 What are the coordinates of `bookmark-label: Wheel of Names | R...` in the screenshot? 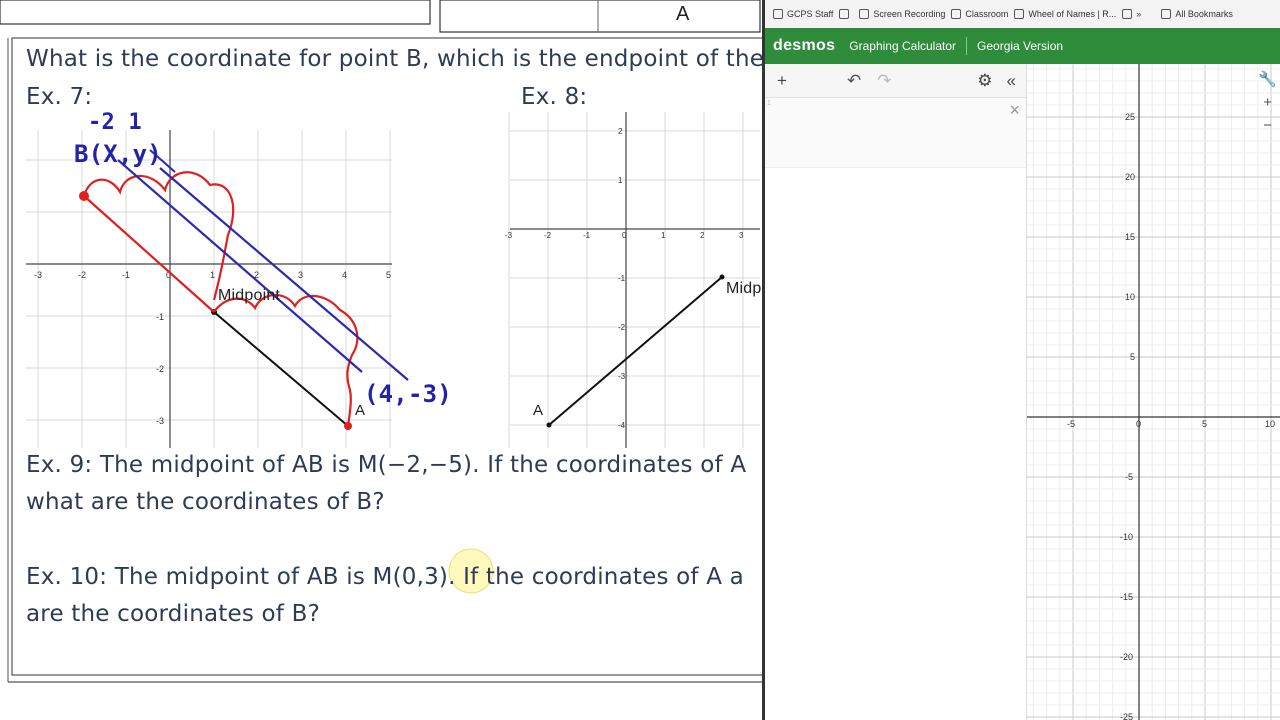 It's located at (1072, 14).